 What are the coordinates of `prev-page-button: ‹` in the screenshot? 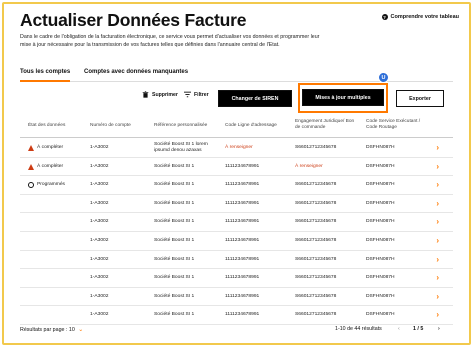 It's located at (399, 329).